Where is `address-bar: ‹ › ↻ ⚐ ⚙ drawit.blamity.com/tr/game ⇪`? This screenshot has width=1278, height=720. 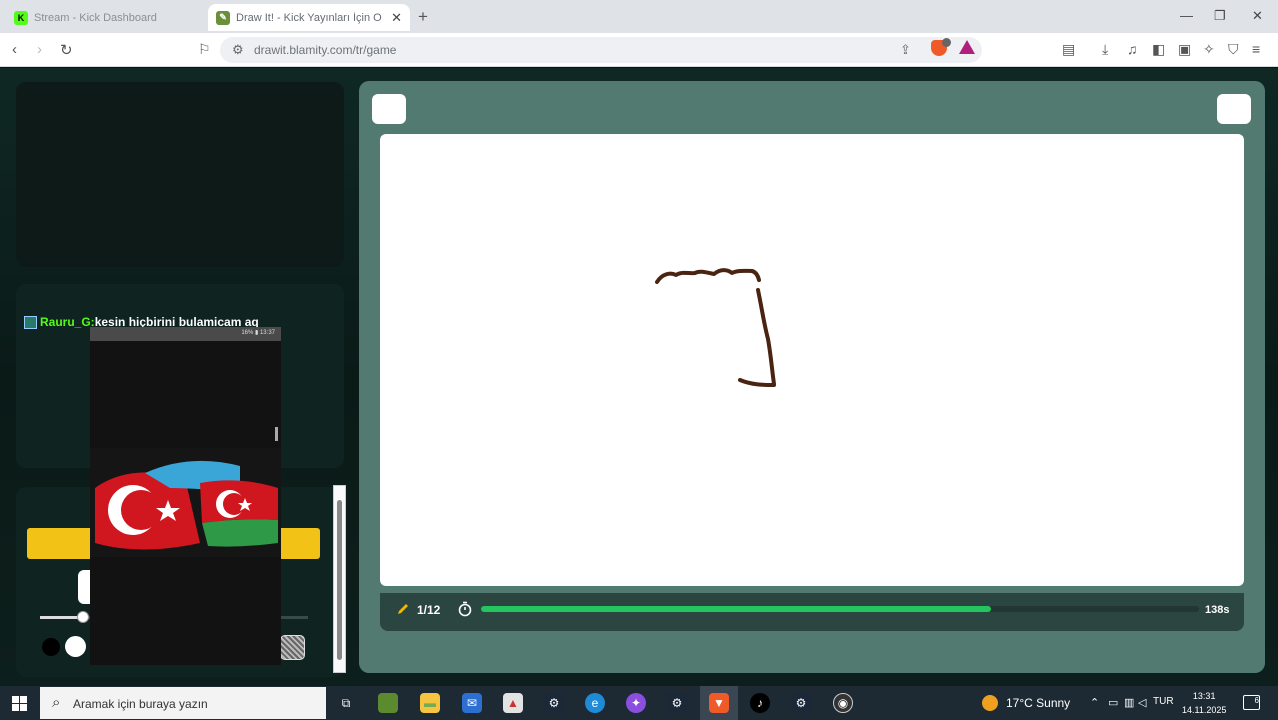
address-bar: ‹ › ↻ ⚐ ⚙ drawit.blamity.com/tr/game ⇪ is located at coordinates (639, 50).